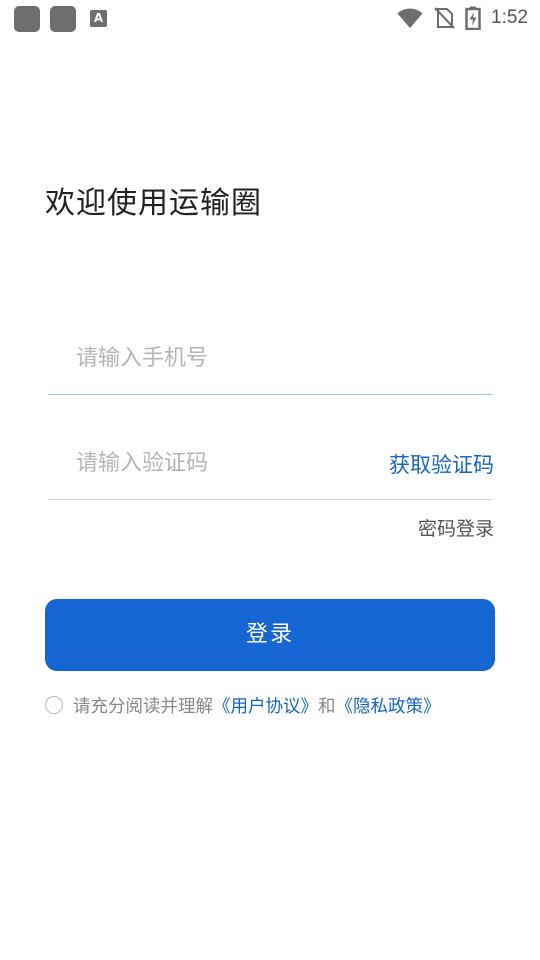  What do you see at coordinates (456, 527) in the screenshot?
I see `password-login-link: 密码登录` at bounding box center [456, 527].